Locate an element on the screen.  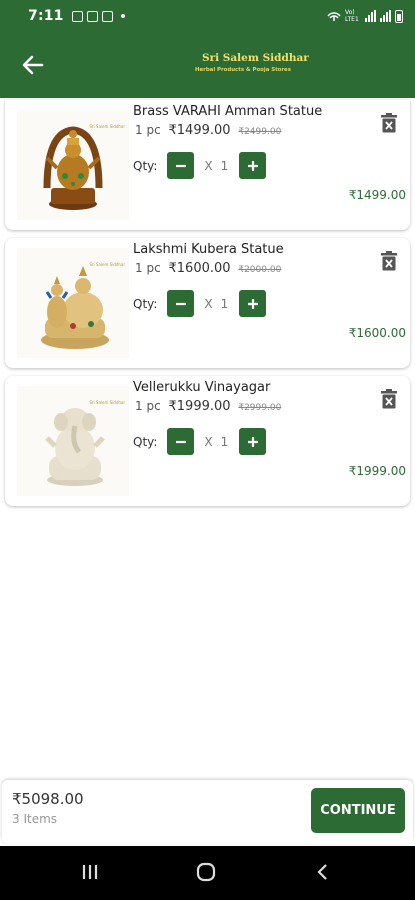
original-price: ₹2000.00 is located at coordinates (260, 270).